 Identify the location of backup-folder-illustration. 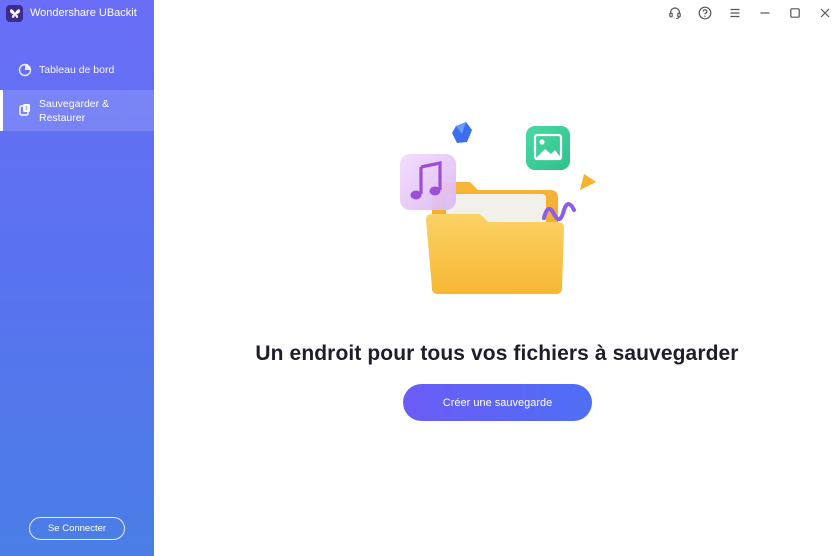
(498, 208).